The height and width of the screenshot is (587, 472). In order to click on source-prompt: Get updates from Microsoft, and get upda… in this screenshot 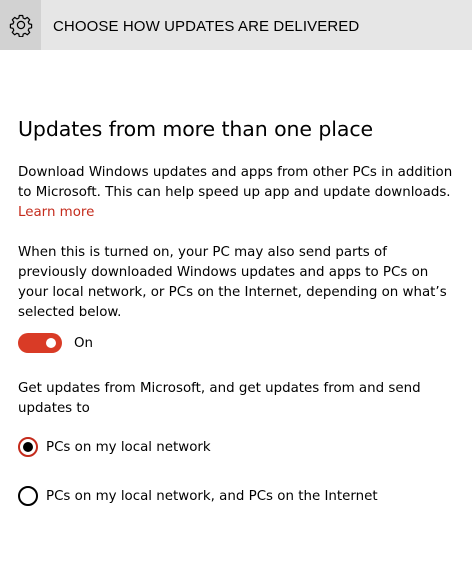, I will do `click(219, 398)`.